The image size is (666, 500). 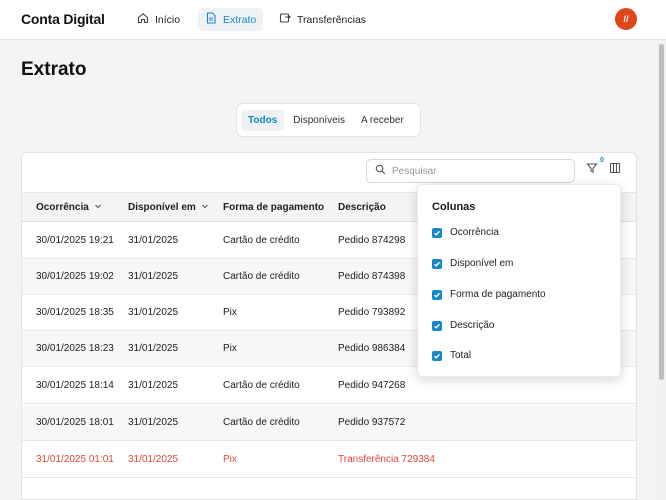 What do you see at coordinates (211, 19) in the screenshot?
I see `document-icon` at bounding box center [211, 19].